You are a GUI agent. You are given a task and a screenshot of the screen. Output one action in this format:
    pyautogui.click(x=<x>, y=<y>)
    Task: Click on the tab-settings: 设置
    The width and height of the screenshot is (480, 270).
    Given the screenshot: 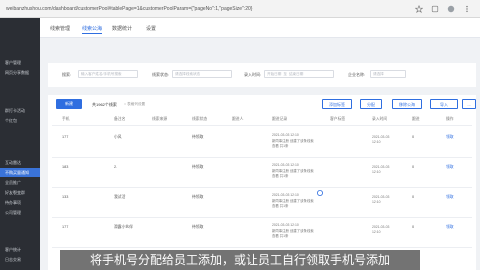 What is the action you would take?
    pyautogui.click(x=151, y=29)
    